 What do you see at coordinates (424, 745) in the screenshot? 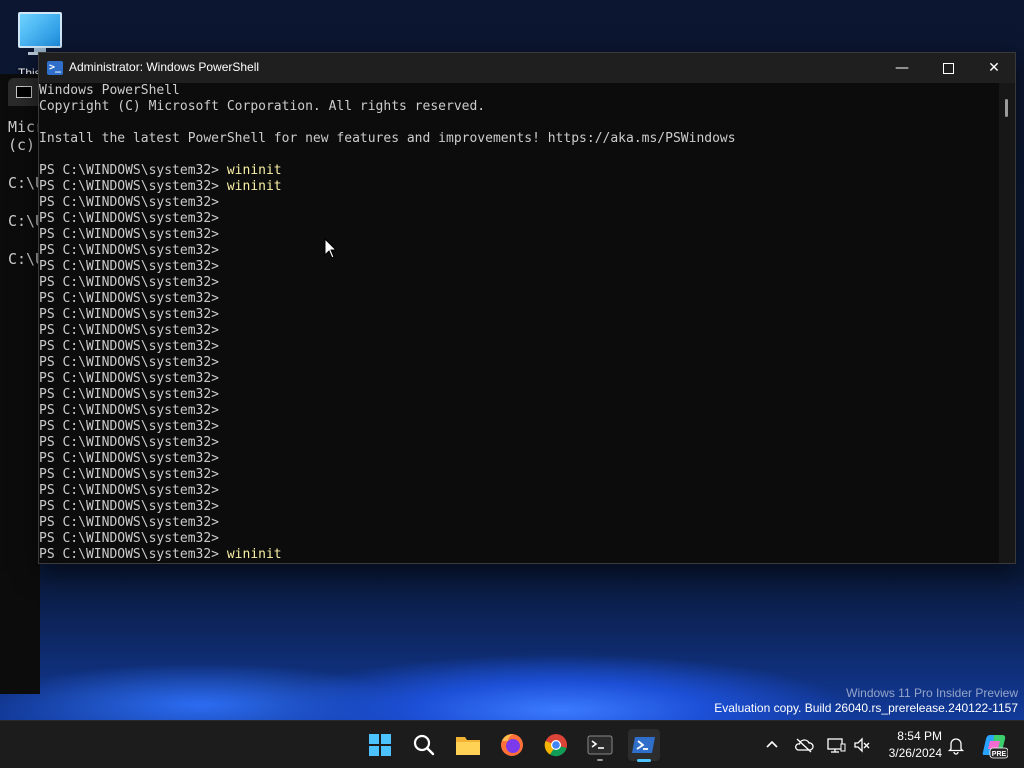
I see `search-button` at bounding box center [424, 745].